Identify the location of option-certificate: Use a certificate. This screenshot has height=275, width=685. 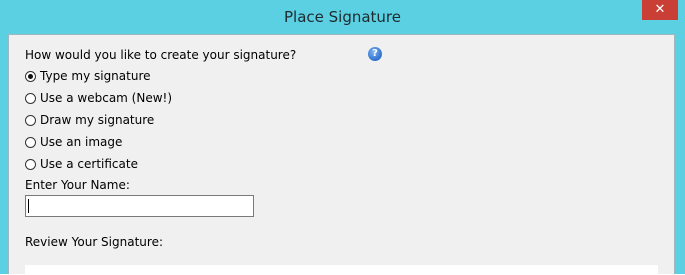
(81, 164).